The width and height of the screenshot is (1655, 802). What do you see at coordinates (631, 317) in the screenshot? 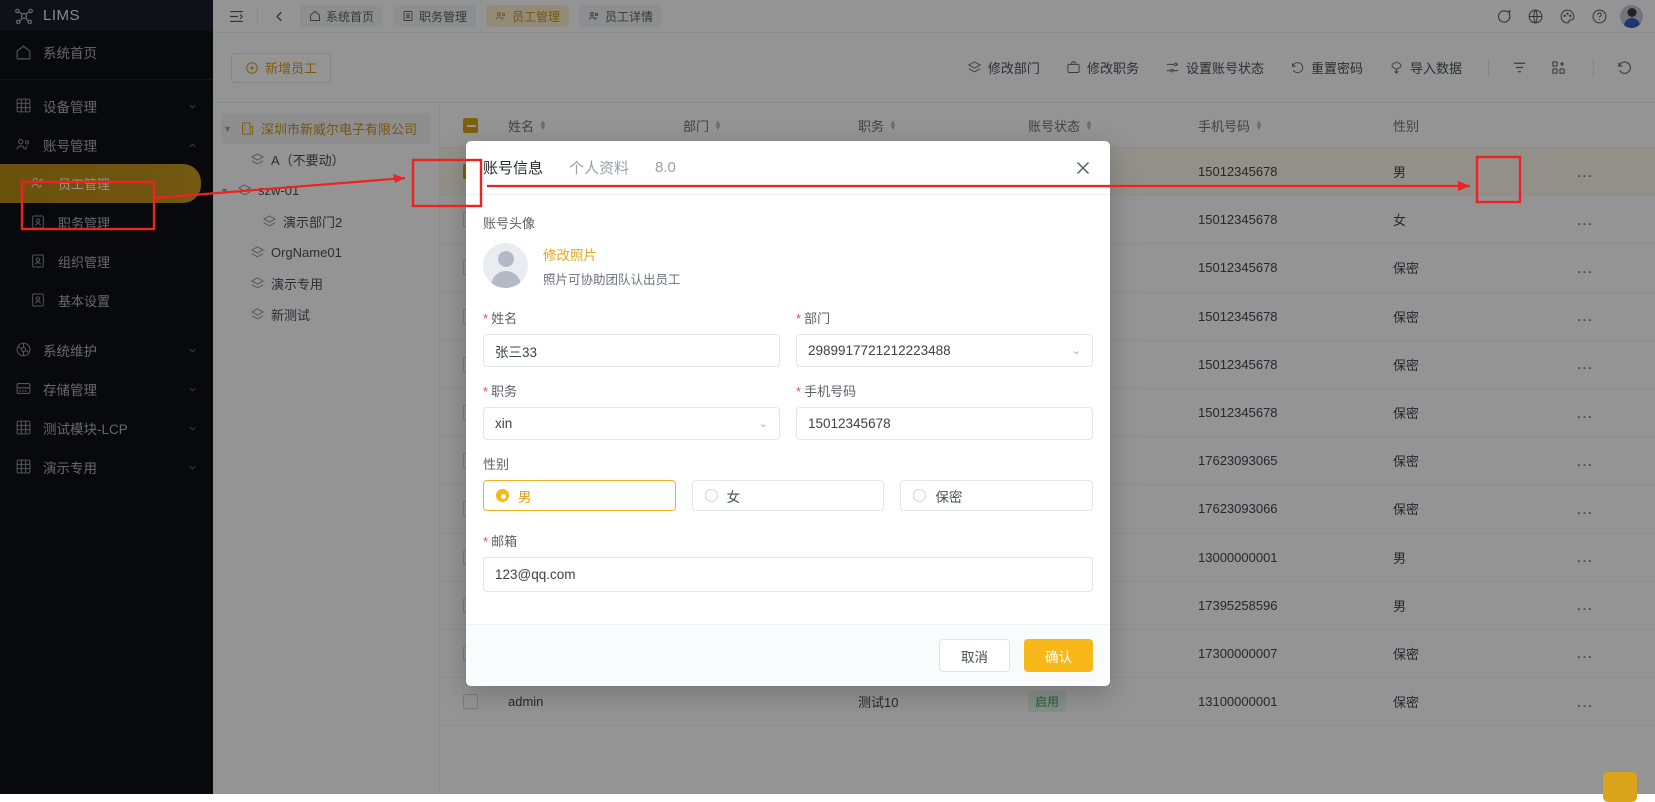
I see `field-label-name: * 姓名` at bounding box center [631, 317].